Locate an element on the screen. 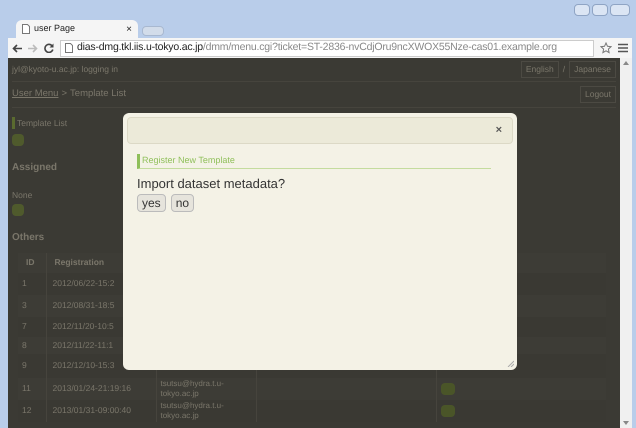 This screenshot has height=428, width=636. table-cell: 2012/08/31-18:5 is located at coordinates (83, 305).